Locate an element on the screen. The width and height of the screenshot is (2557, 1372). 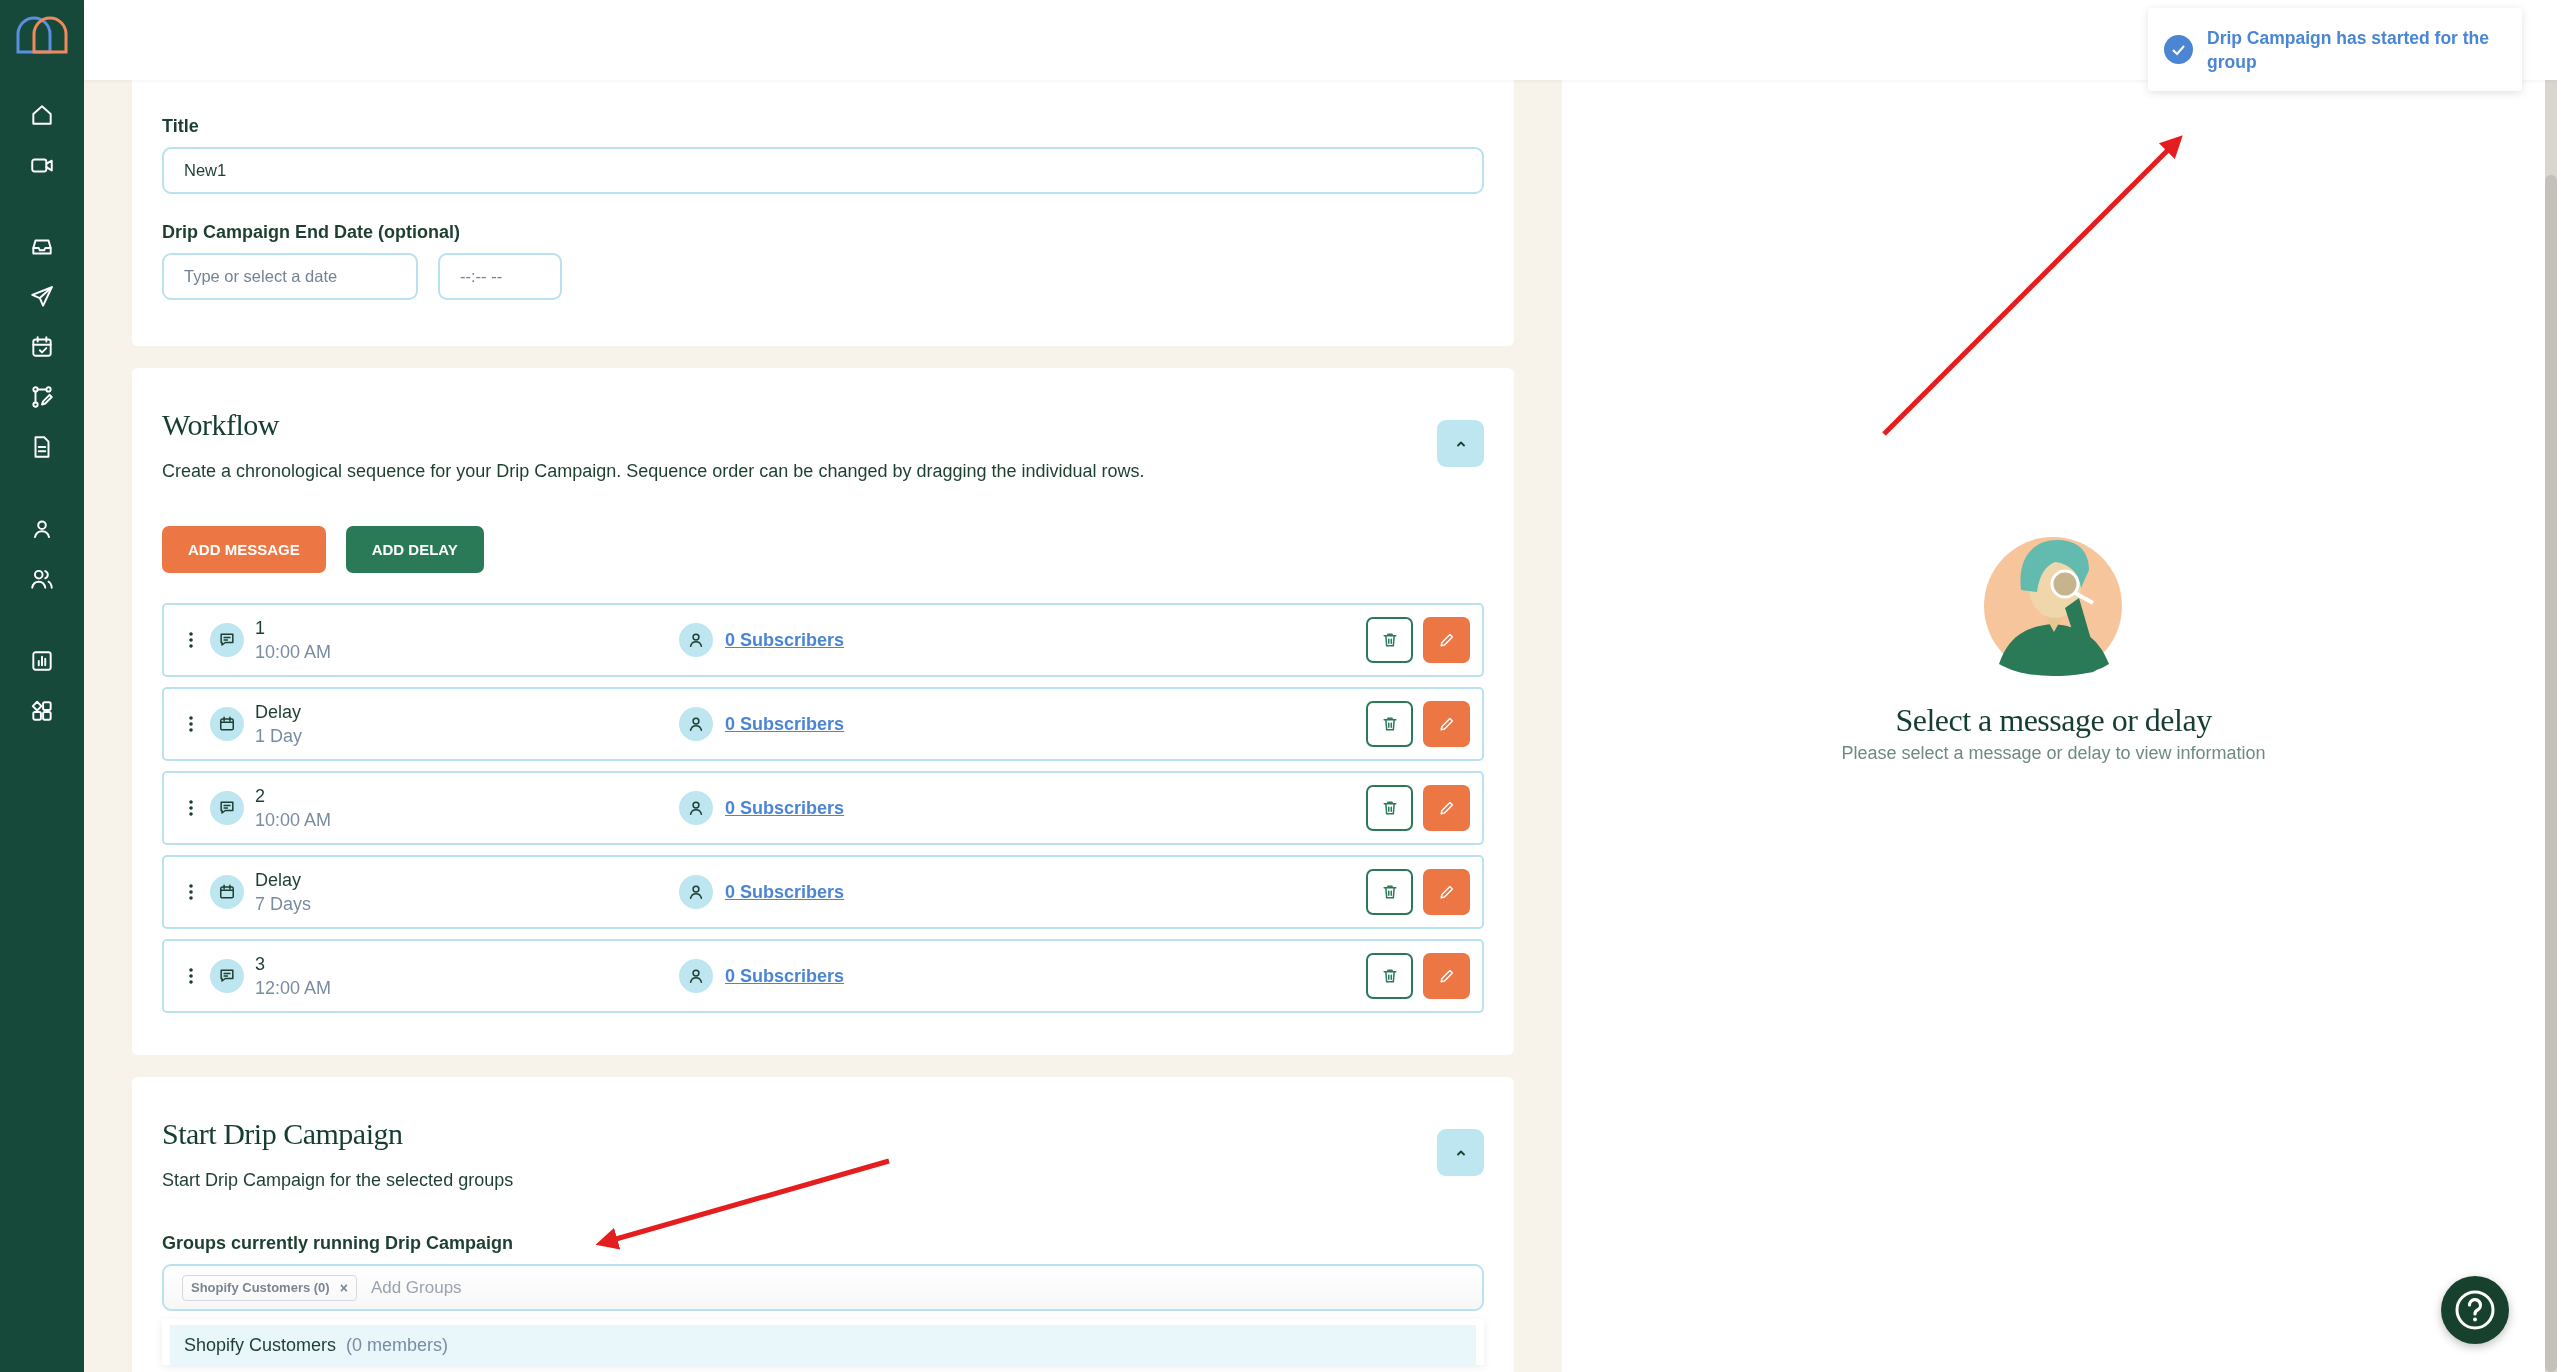
question-mark-icon is located at coordinates (2475, 1310).